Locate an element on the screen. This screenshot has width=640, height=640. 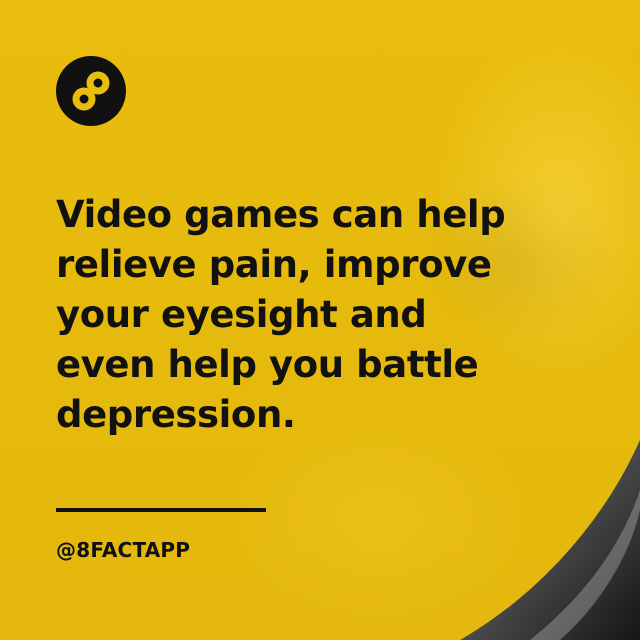
account-handle: @8FACTAPP is located at coordinates (123, 550).